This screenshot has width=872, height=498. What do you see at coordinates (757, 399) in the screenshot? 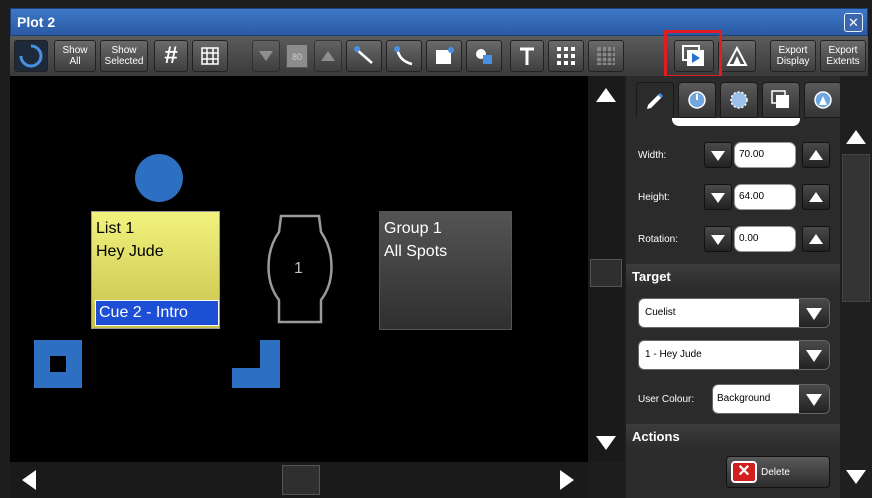
I see `user-colour-value: Background` at bounding box center [757, 399].